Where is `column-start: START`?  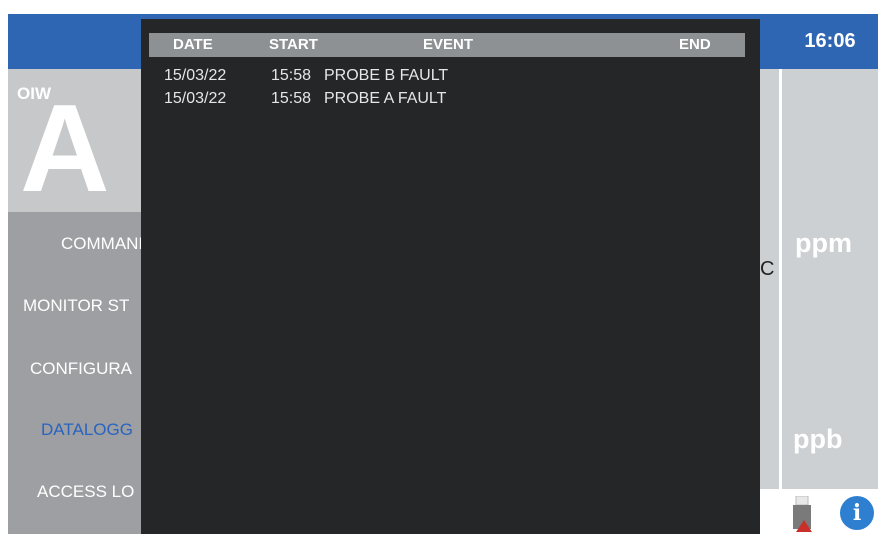 column-start: START is located at coordinates (293, 45).